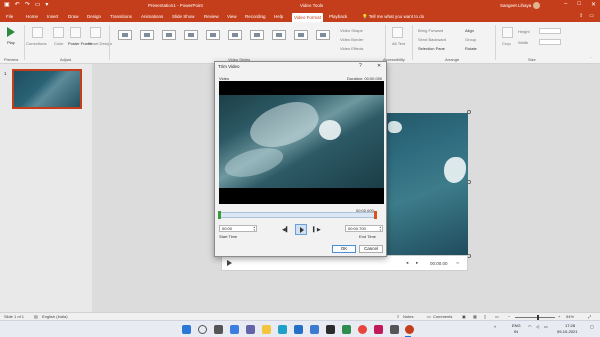  Describe the element at coordinates (550, 31) in the screenshot. I see `height-field` at that location.